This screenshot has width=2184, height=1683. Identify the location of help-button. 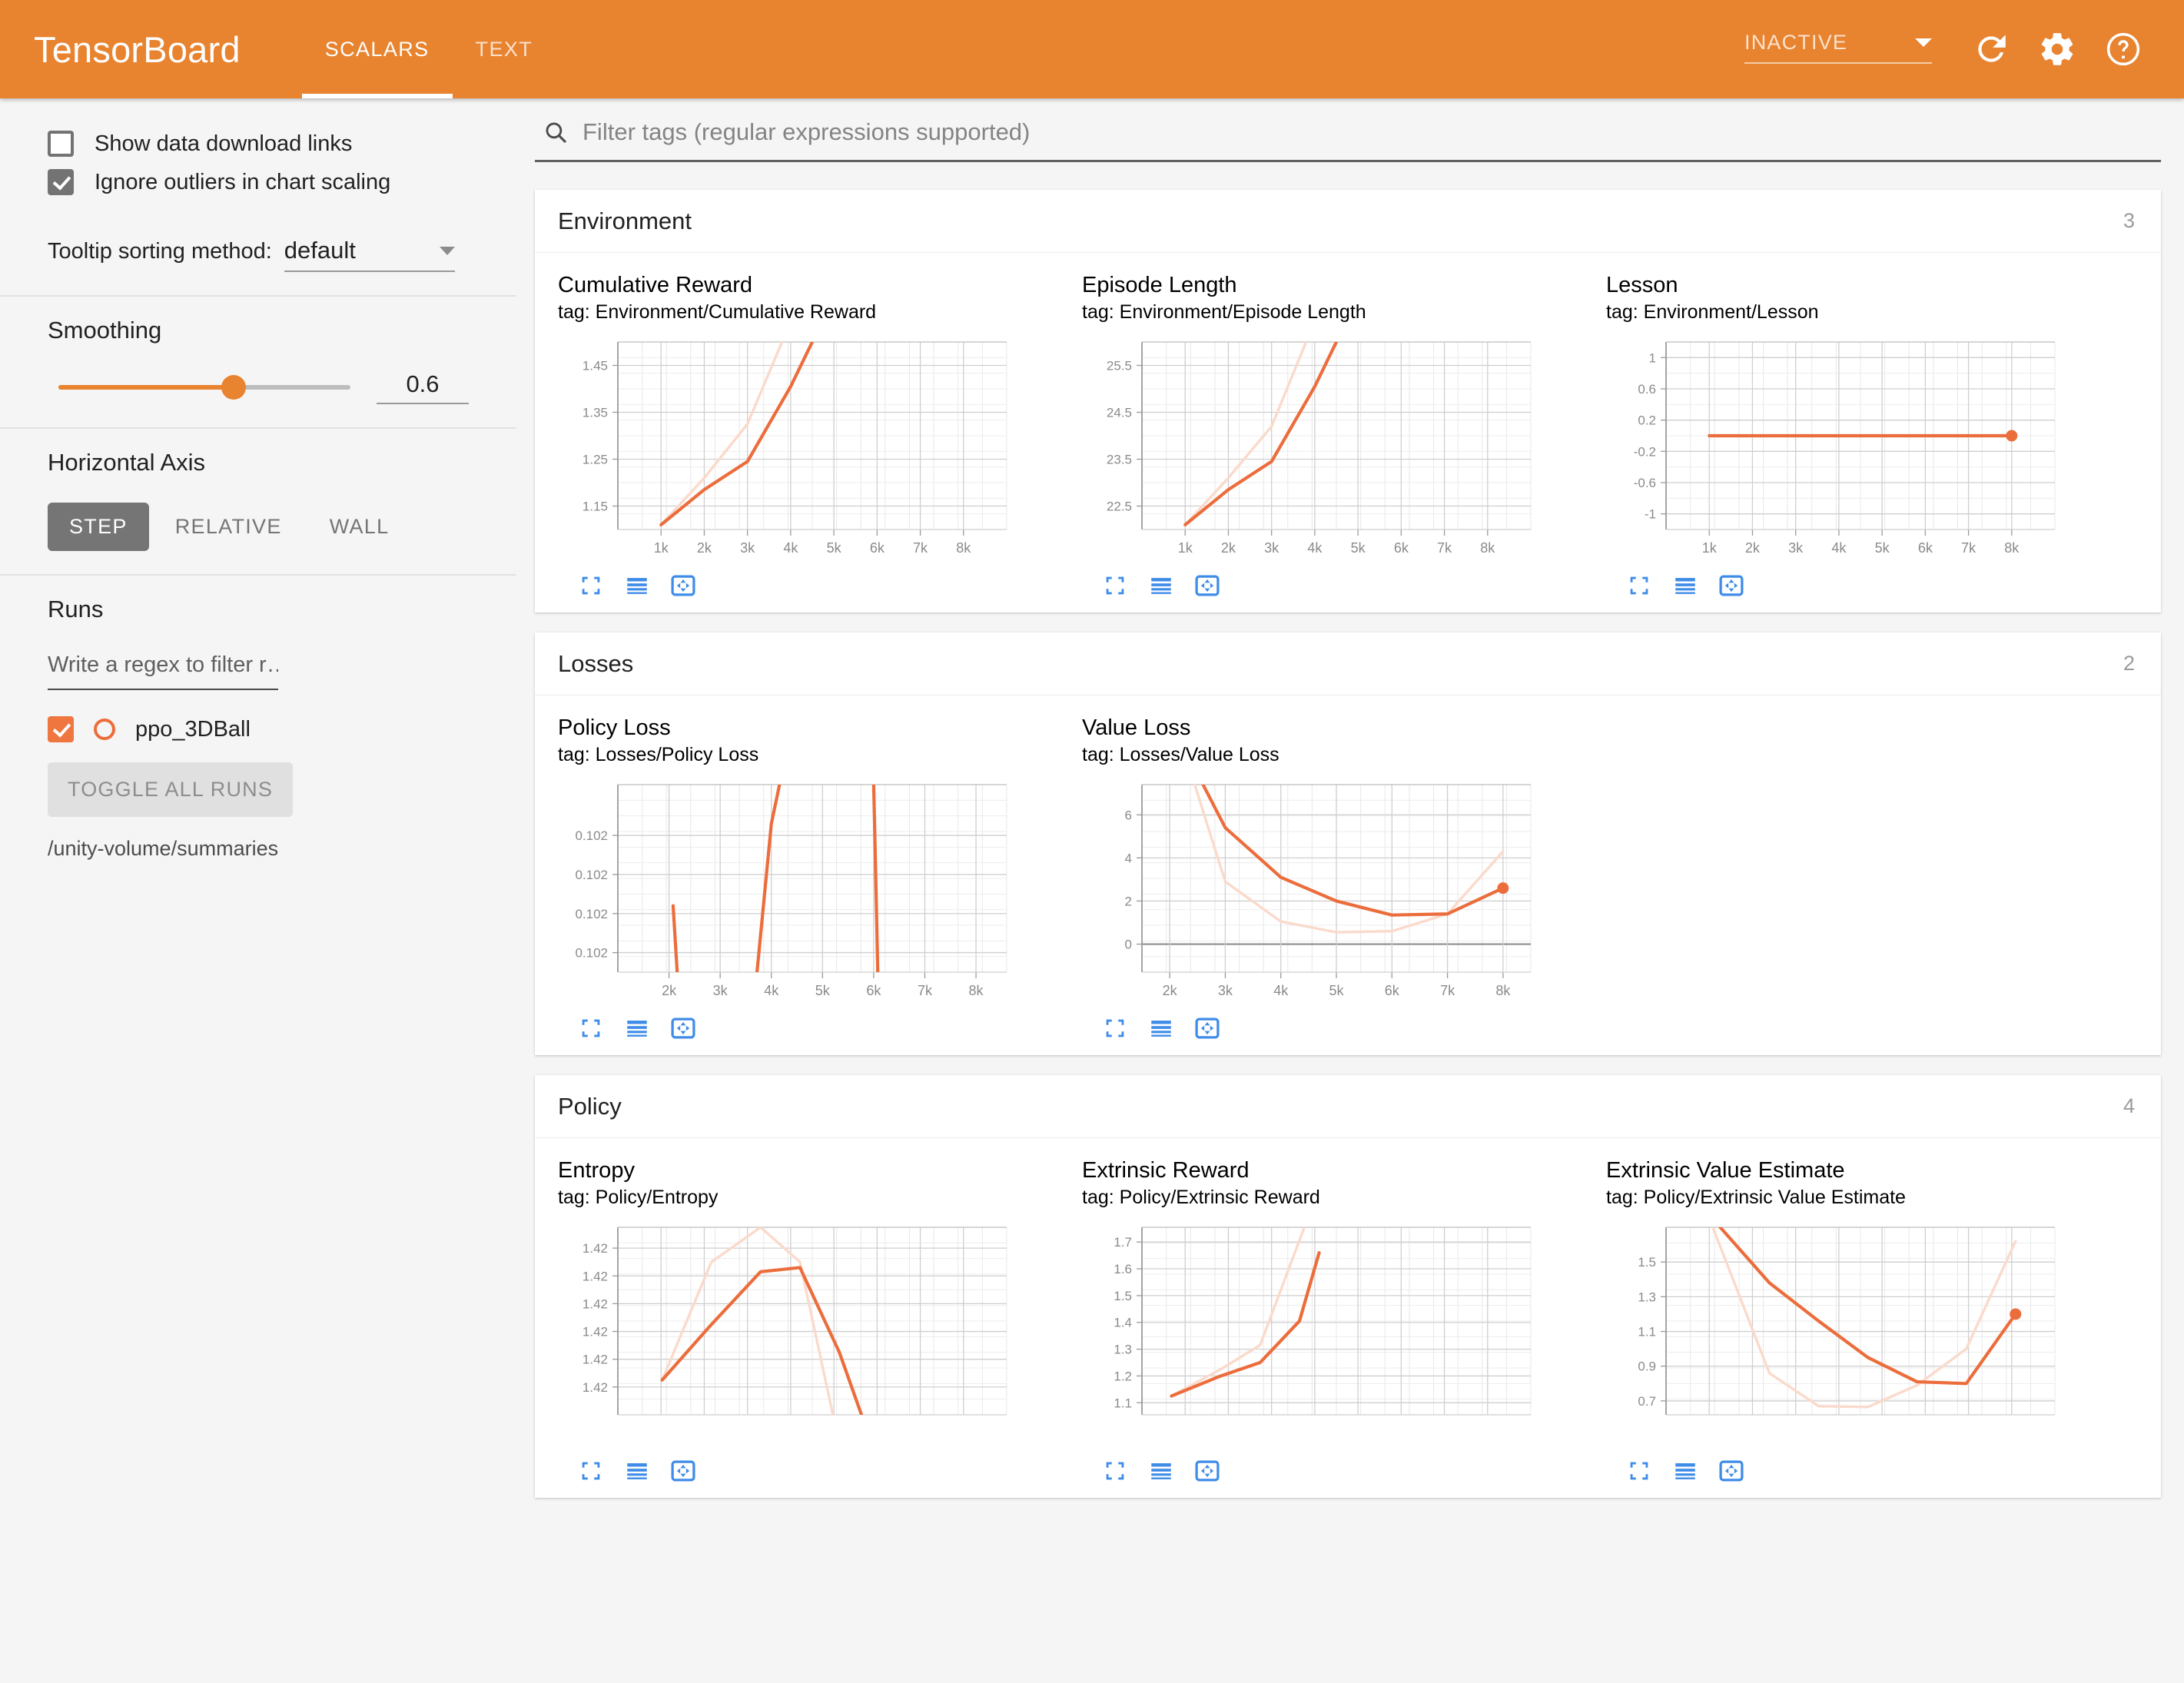
(2123, 49).